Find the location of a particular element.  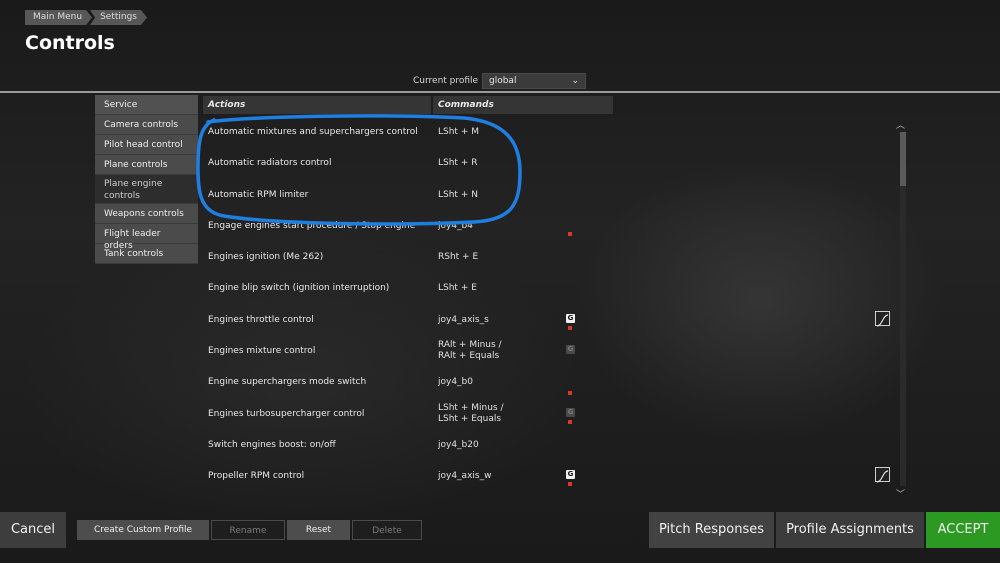

sidebar-item-camera-controls: Camera controls is located at coordinates (146, 125).